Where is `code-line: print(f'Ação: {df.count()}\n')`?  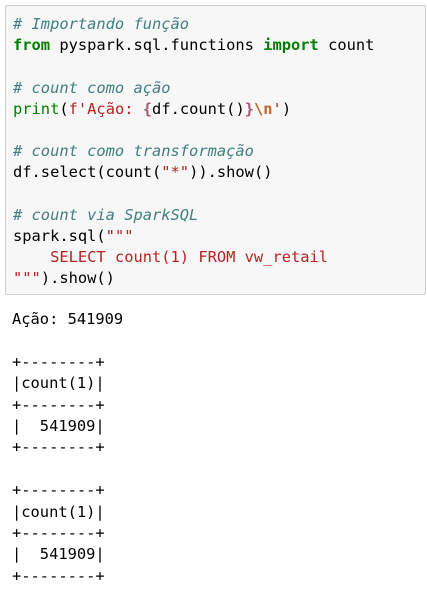 code-line: print(f'Ação: {df.count()}\n') is located at coordinates (193, 109).